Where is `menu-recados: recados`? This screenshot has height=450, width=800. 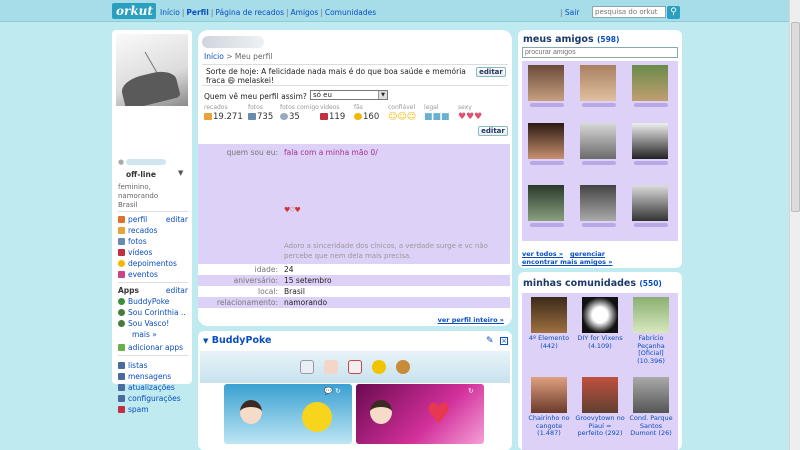 menu-recados: recados is located at coordinates (154, 230).